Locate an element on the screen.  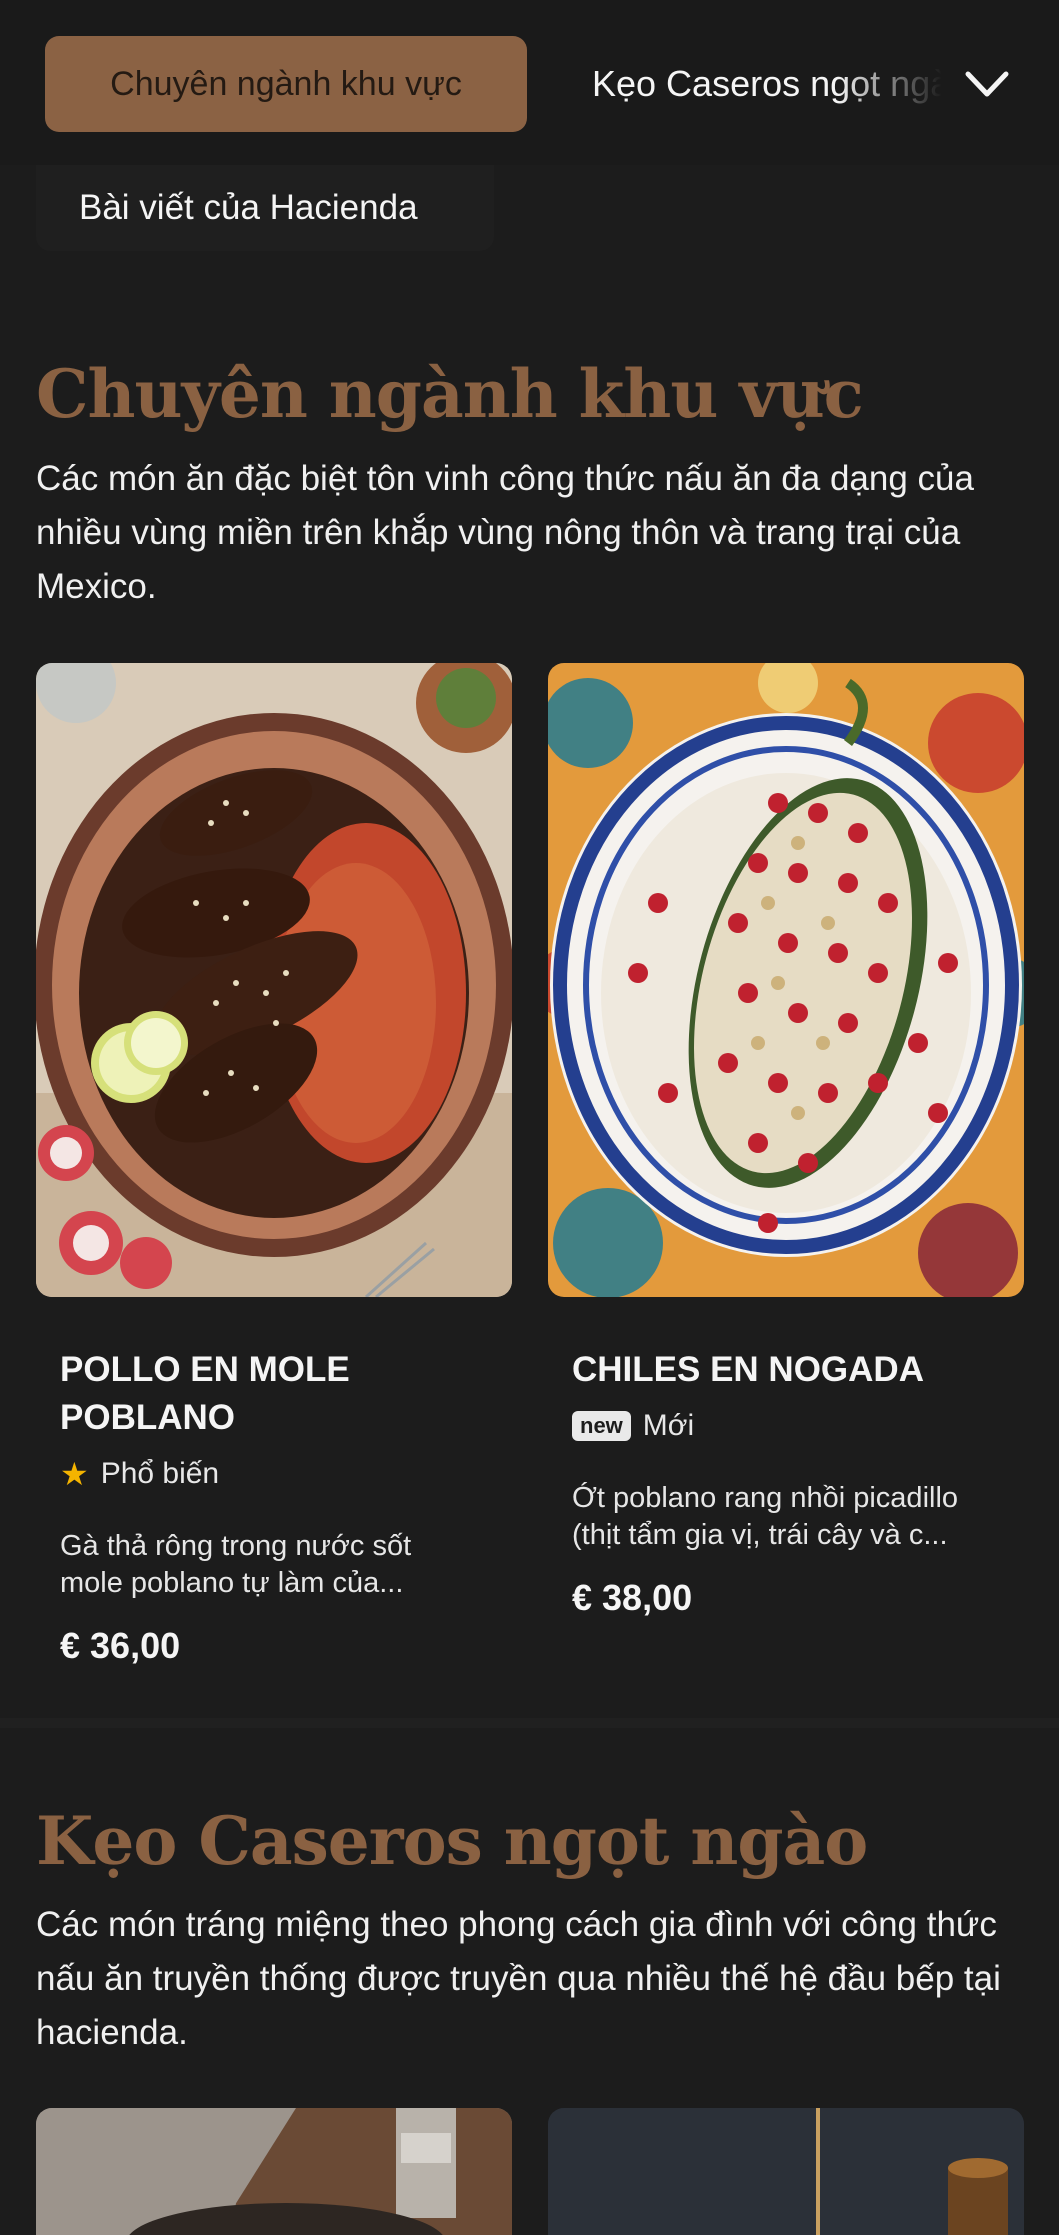
popular-badge: ★ Phổ biến is located at coordinates (139, 1474).